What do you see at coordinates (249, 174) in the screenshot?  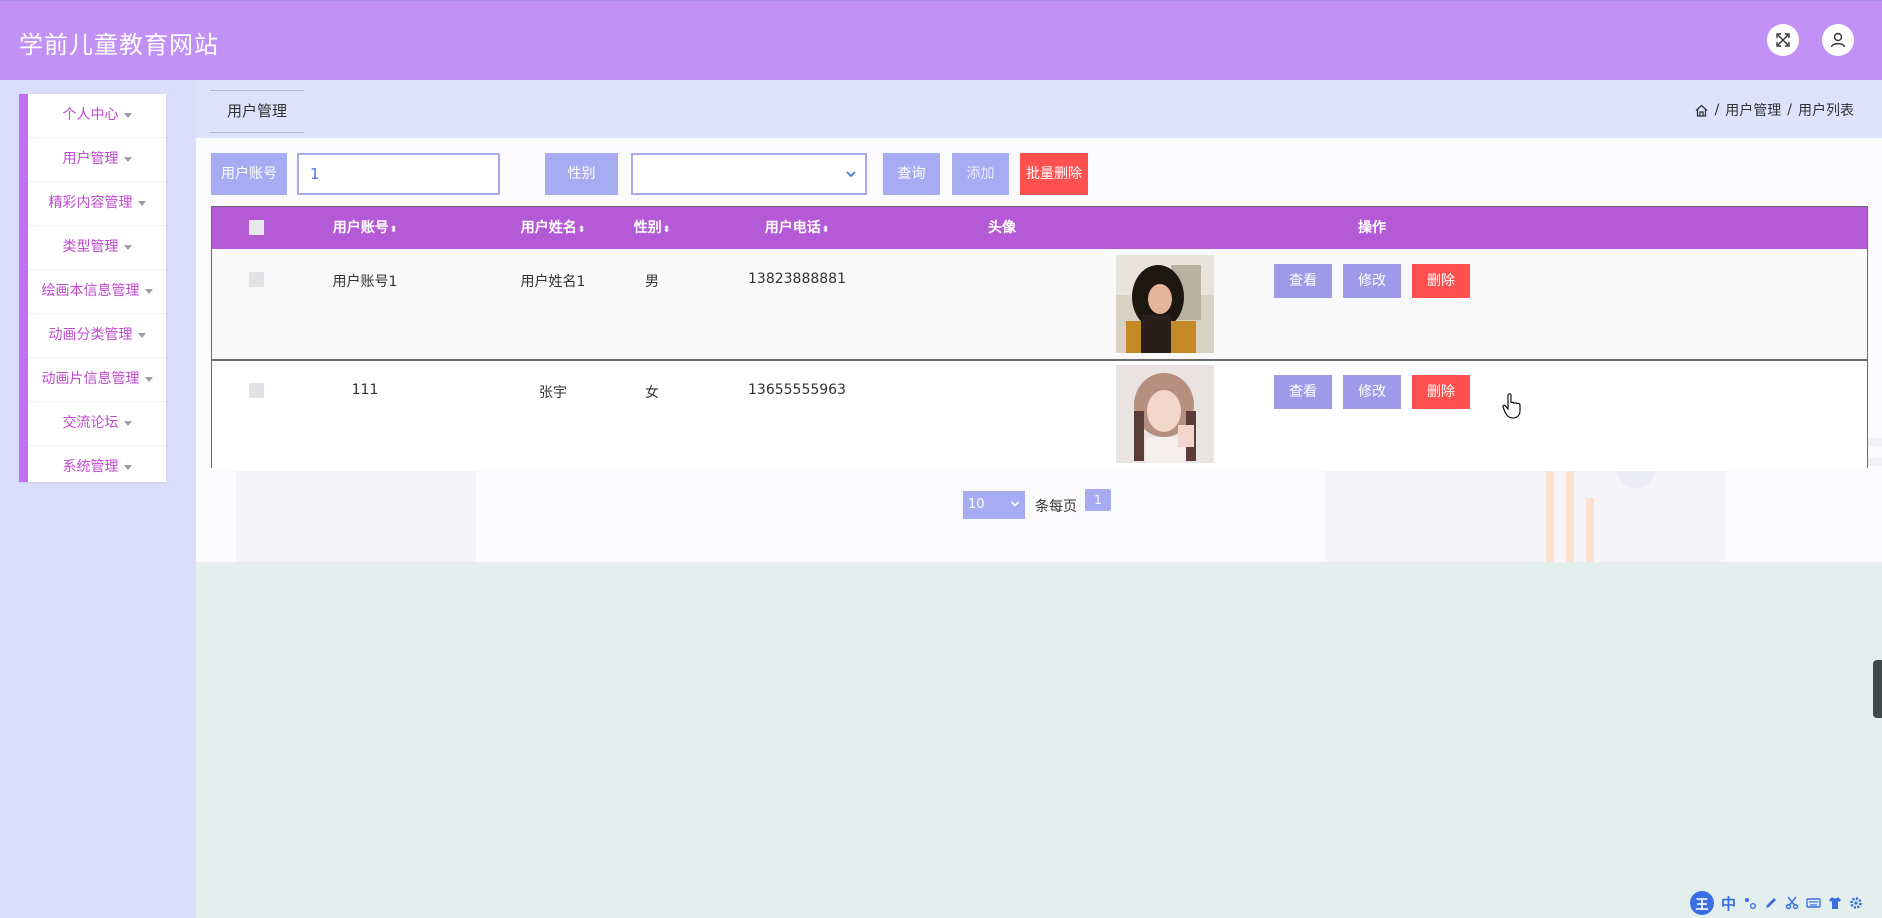 I see `account-label: 用户账号` at bounding box center [249, 174].